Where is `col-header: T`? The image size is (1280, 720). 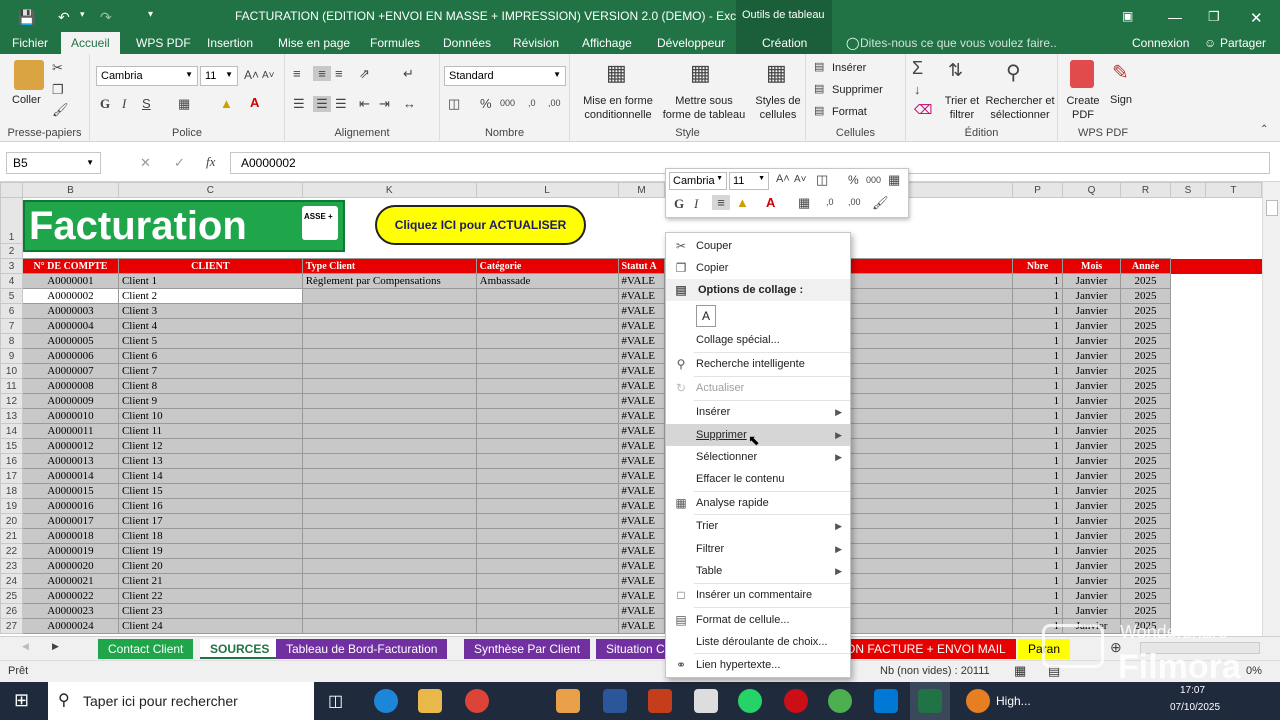
col-header: T is located at coordinates (1233, 190).